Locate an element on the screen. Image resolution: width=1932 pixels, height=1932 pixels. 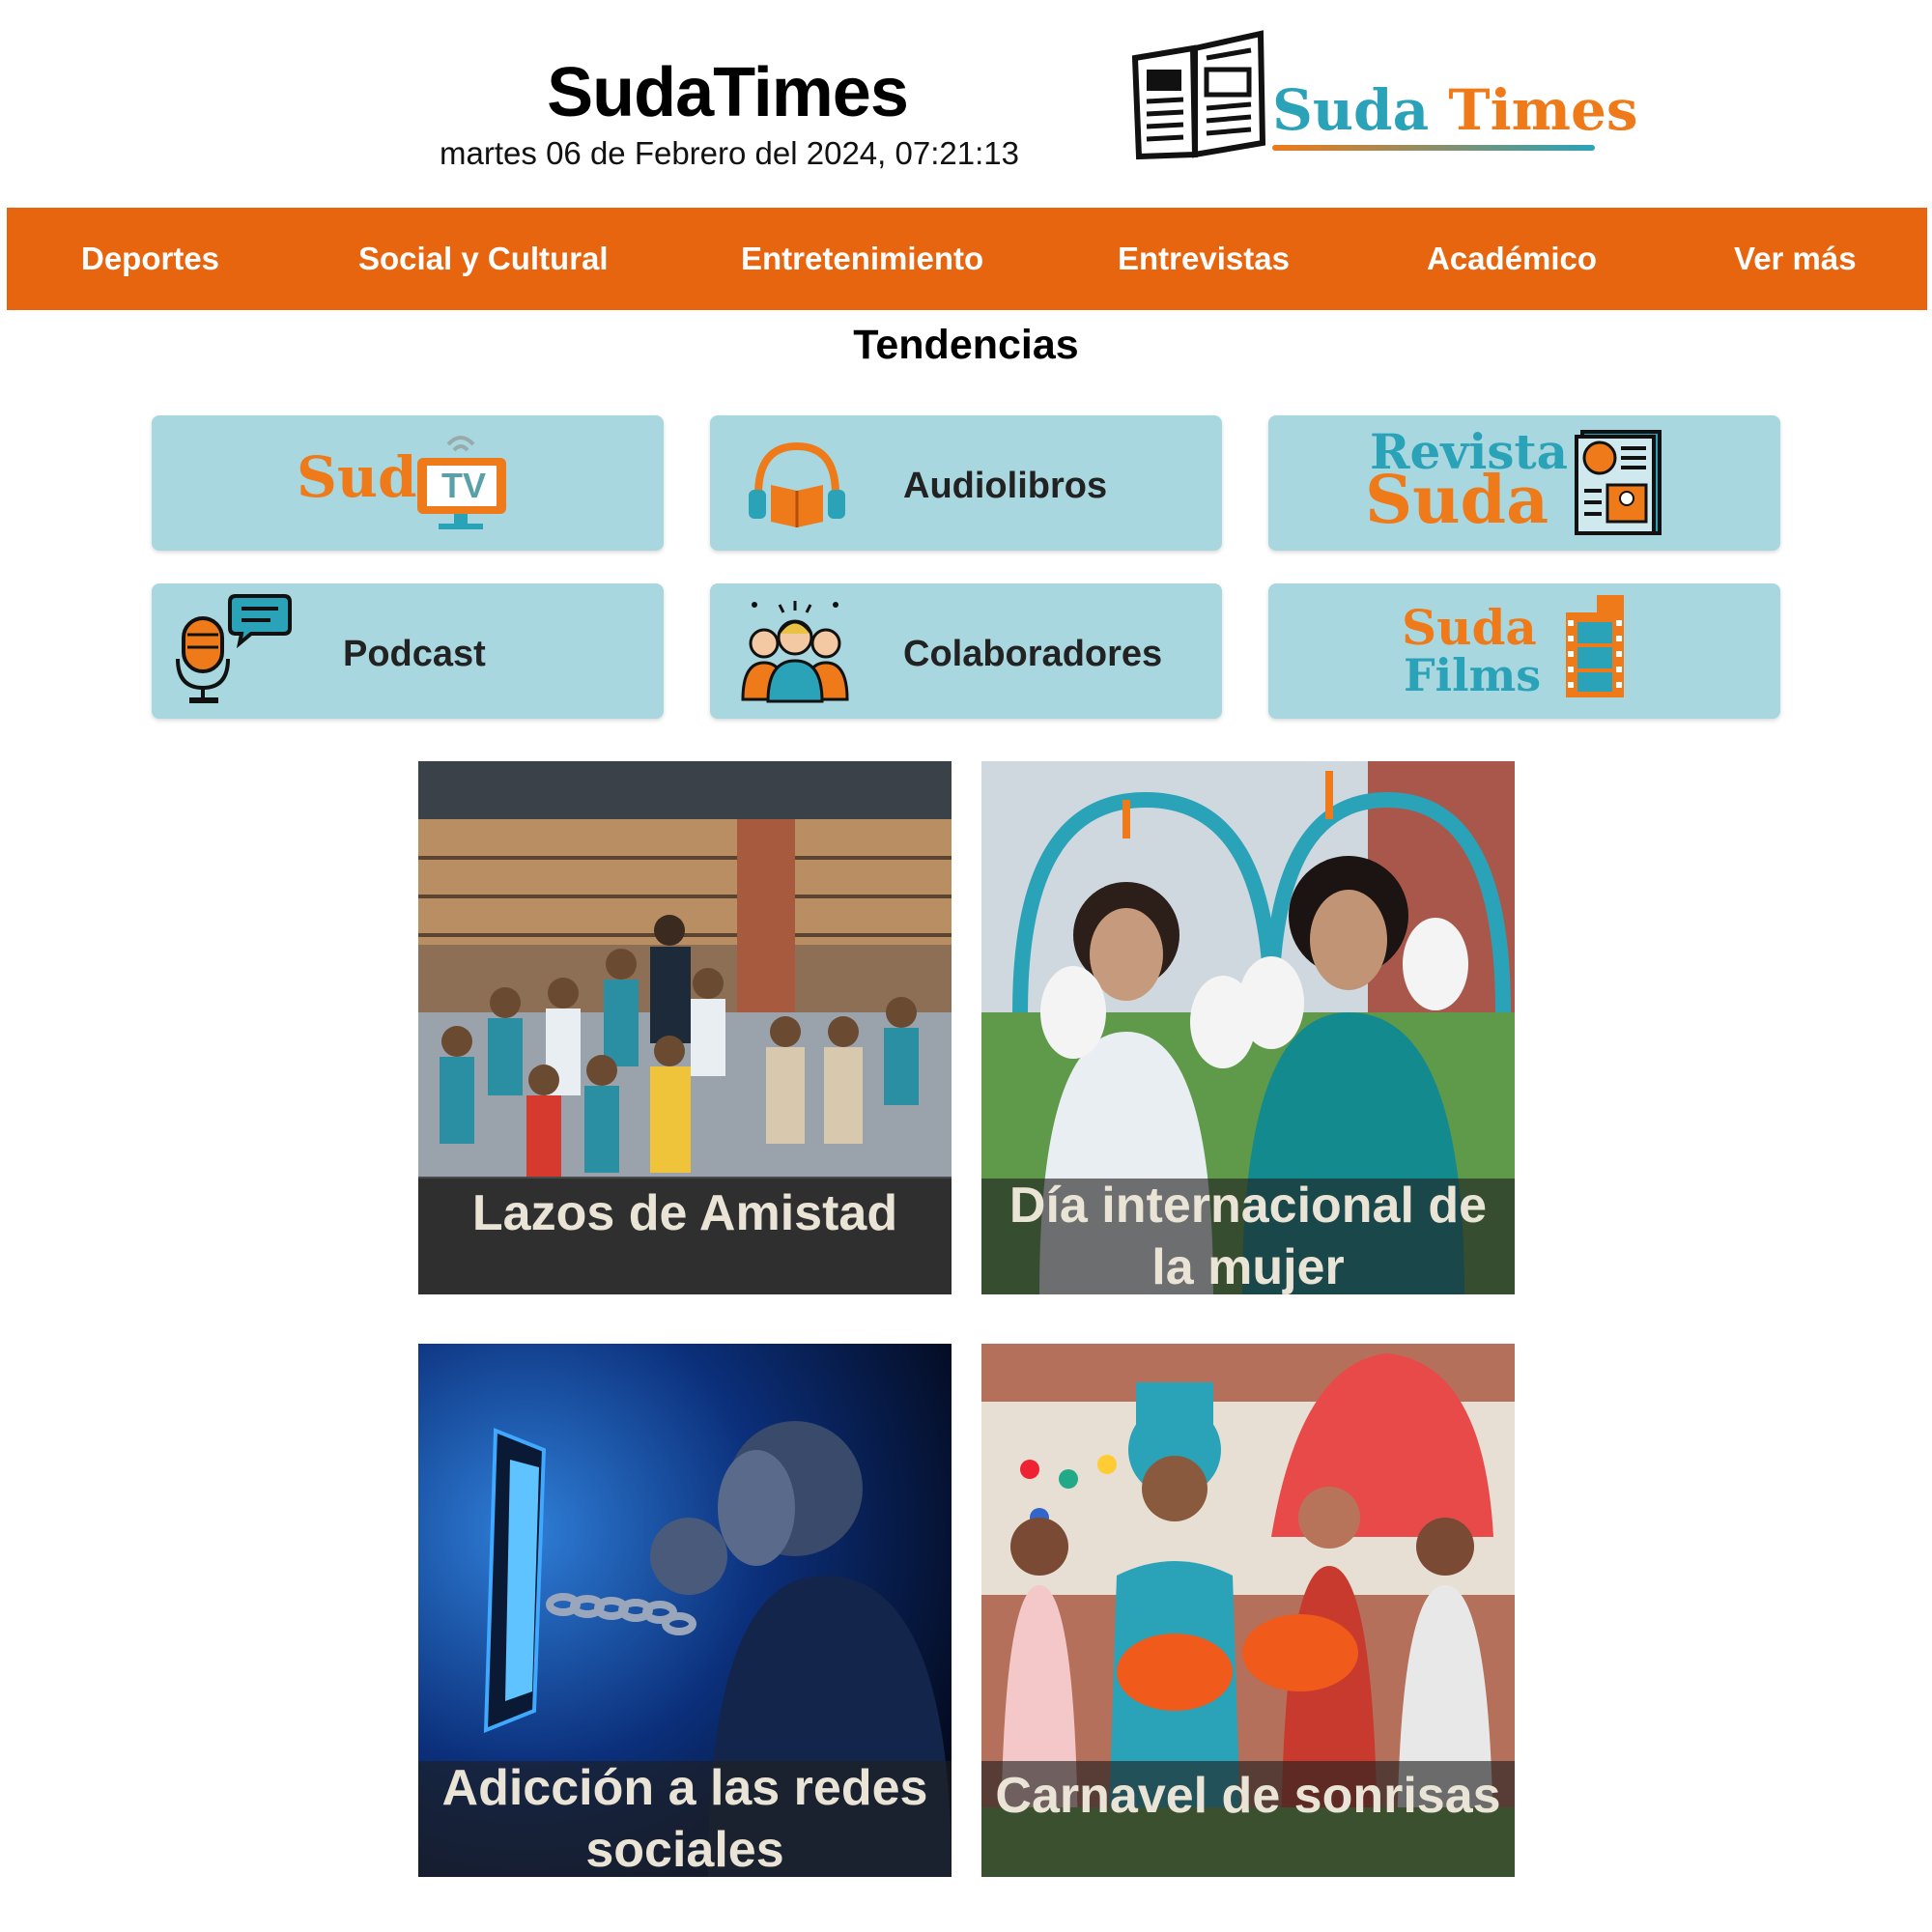
team-icon is located at coordinates (795, 652).